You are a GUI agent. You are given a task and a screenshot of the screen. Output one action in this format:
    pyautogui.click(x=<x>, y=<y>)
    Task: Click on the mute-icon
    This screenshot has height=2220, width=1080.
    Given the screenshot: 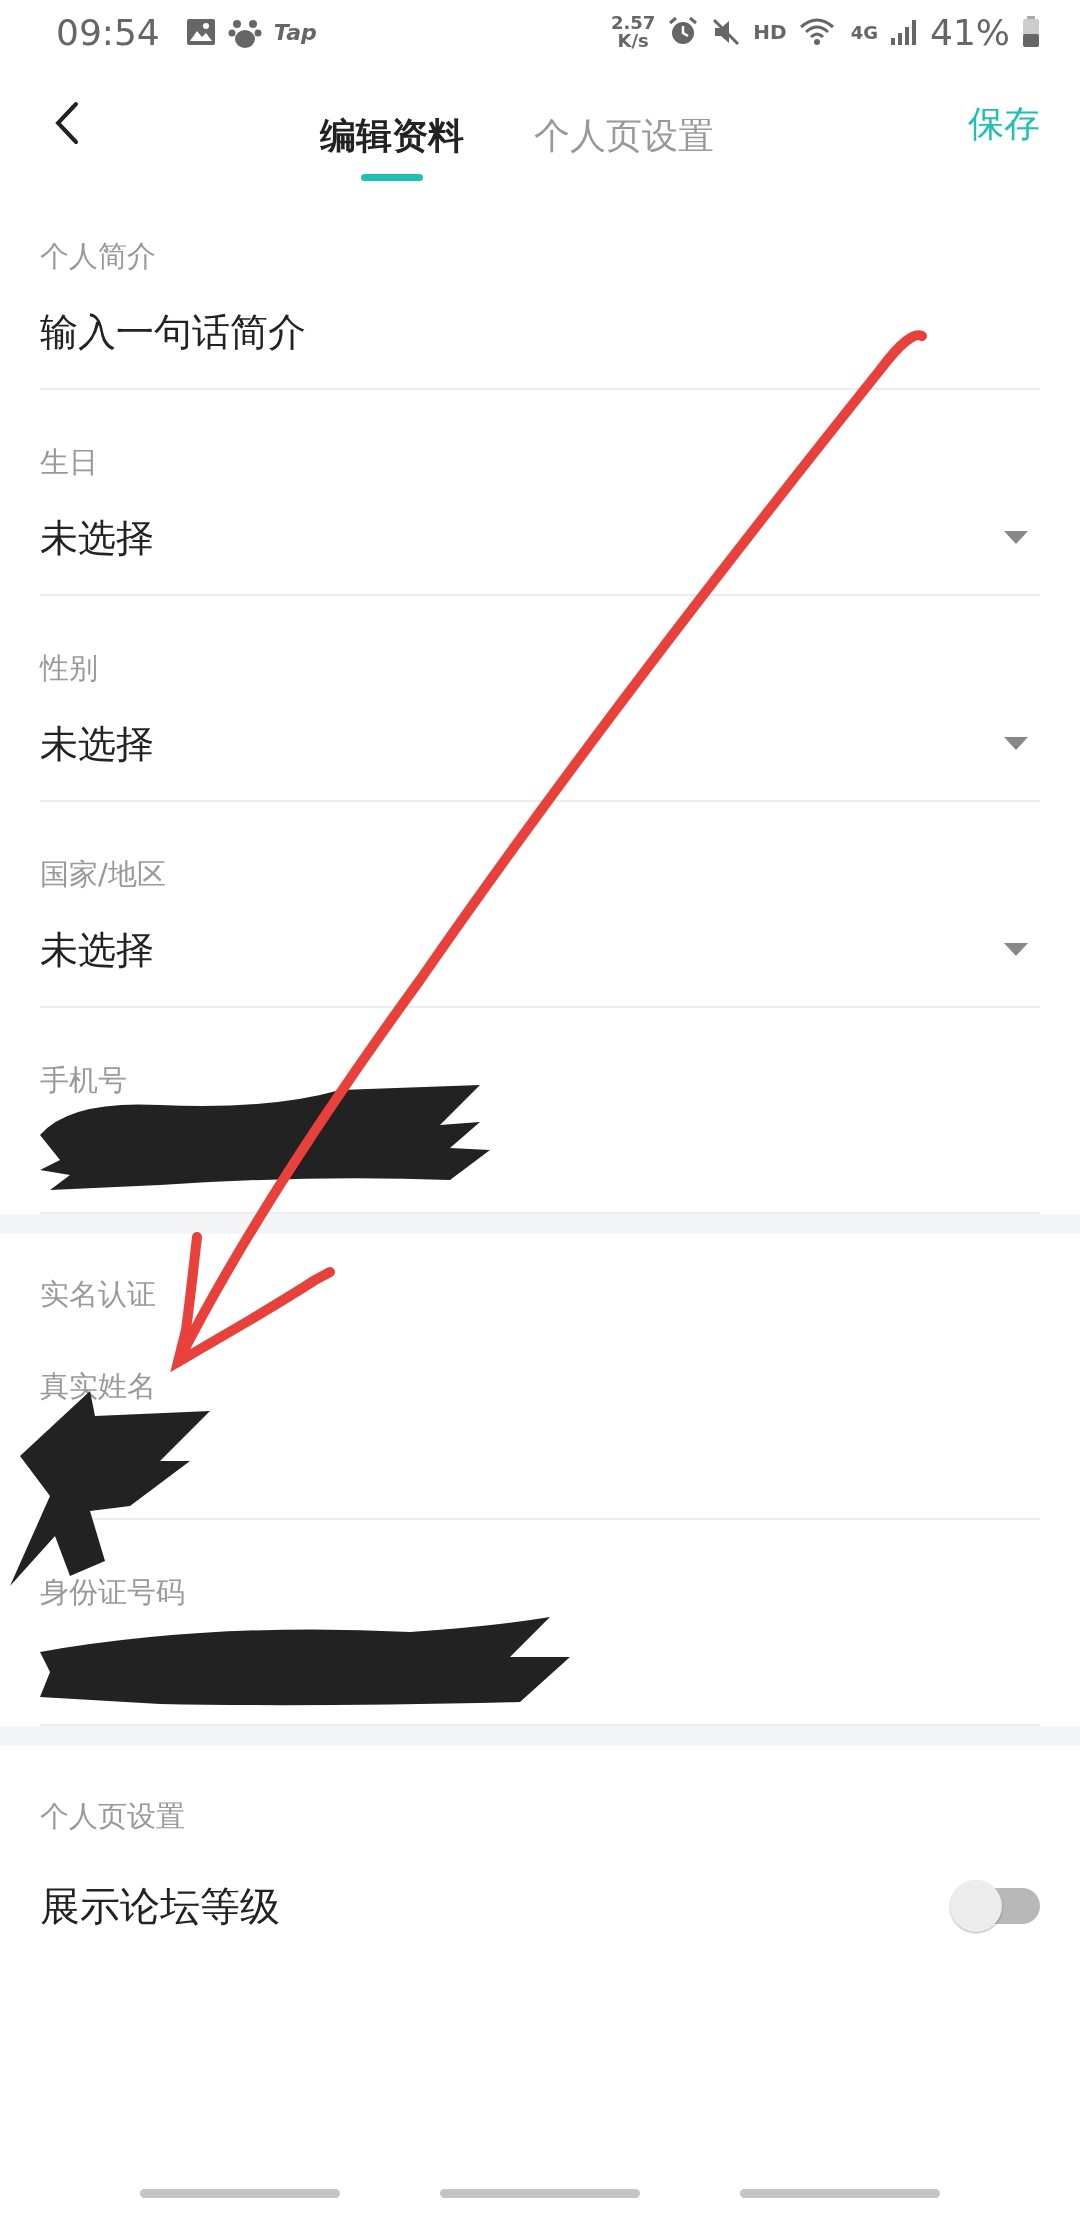 What is the action you would take?
    pyautogui.click(x=726, y=32)
    